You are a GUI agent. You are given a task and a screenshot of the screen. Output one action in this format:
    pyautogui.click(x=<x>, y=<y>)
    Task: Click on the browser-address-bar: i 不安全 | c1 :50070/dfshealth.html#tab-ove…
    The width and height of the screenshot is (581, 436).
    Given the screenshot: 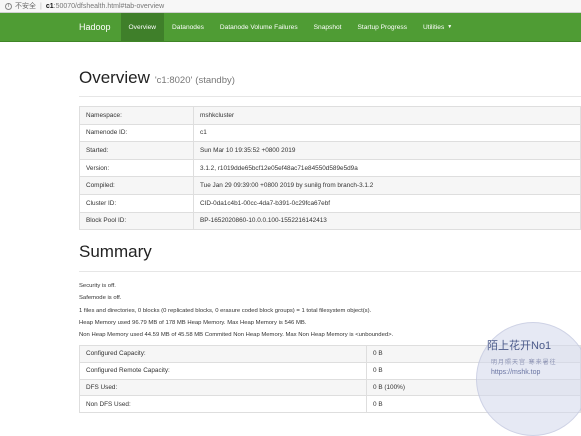 What is the action you would take?
    pyautogui.click(x=290, y=6)
    